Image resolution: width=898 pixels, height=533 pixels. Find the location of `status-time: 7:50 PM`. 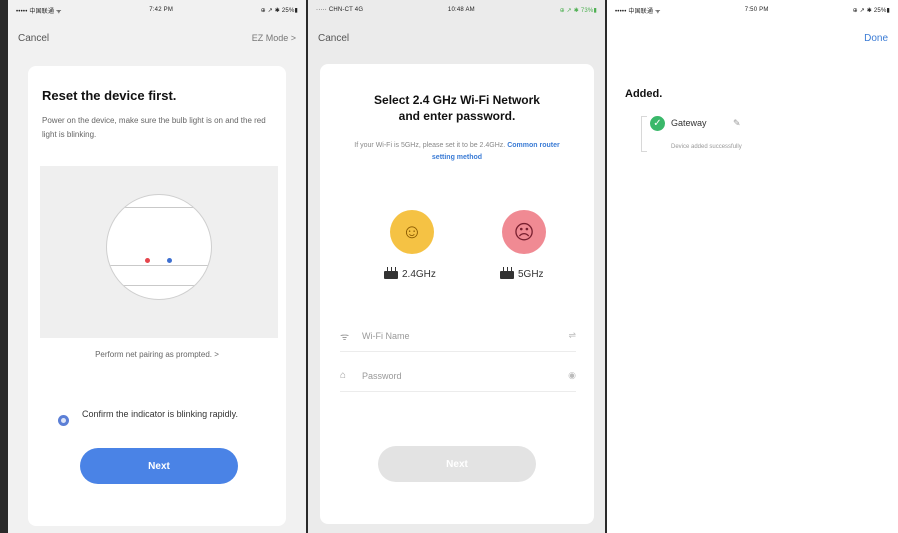

status-time: 7:50 PM is located at coordinates (756, 10).